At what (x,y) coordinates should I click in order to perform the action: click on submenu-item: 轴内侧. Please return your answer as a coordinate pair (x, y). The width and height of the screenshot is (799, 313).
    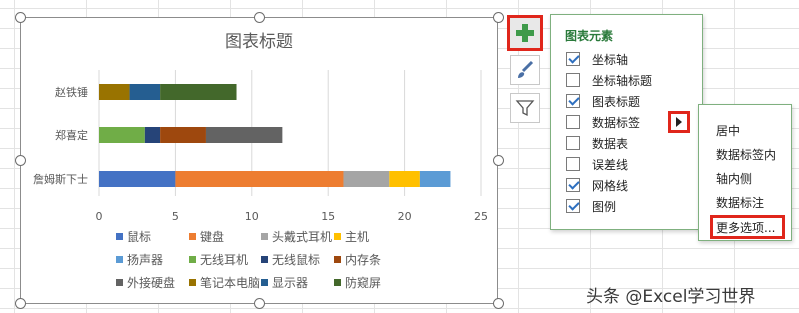
    Looking at the image, I should click on (734, 178).